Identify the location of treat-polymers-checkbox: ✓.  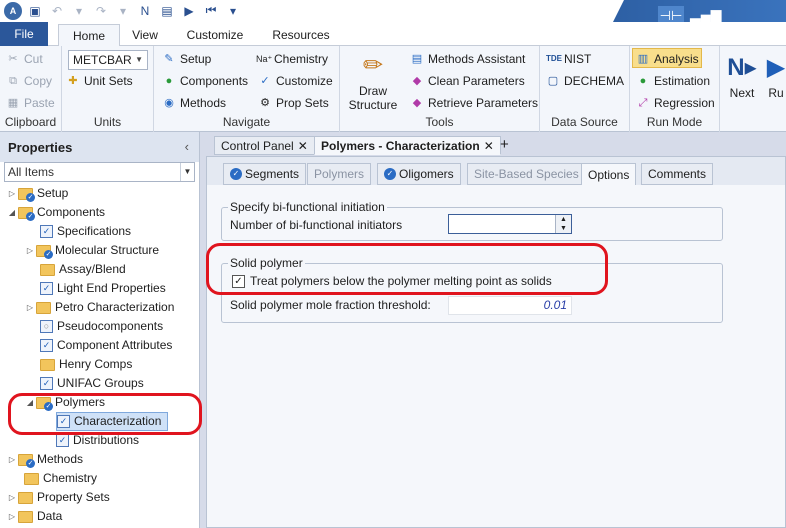
(238, 281).